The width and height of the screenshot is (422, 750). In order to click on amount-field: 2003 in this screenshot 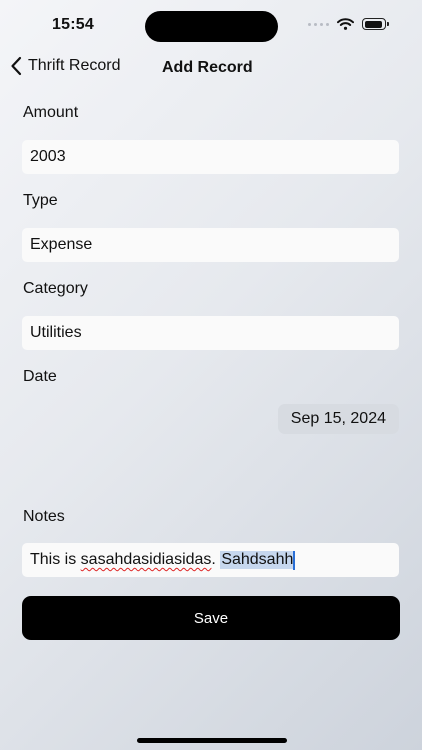, I will do `click(210, 157)`.